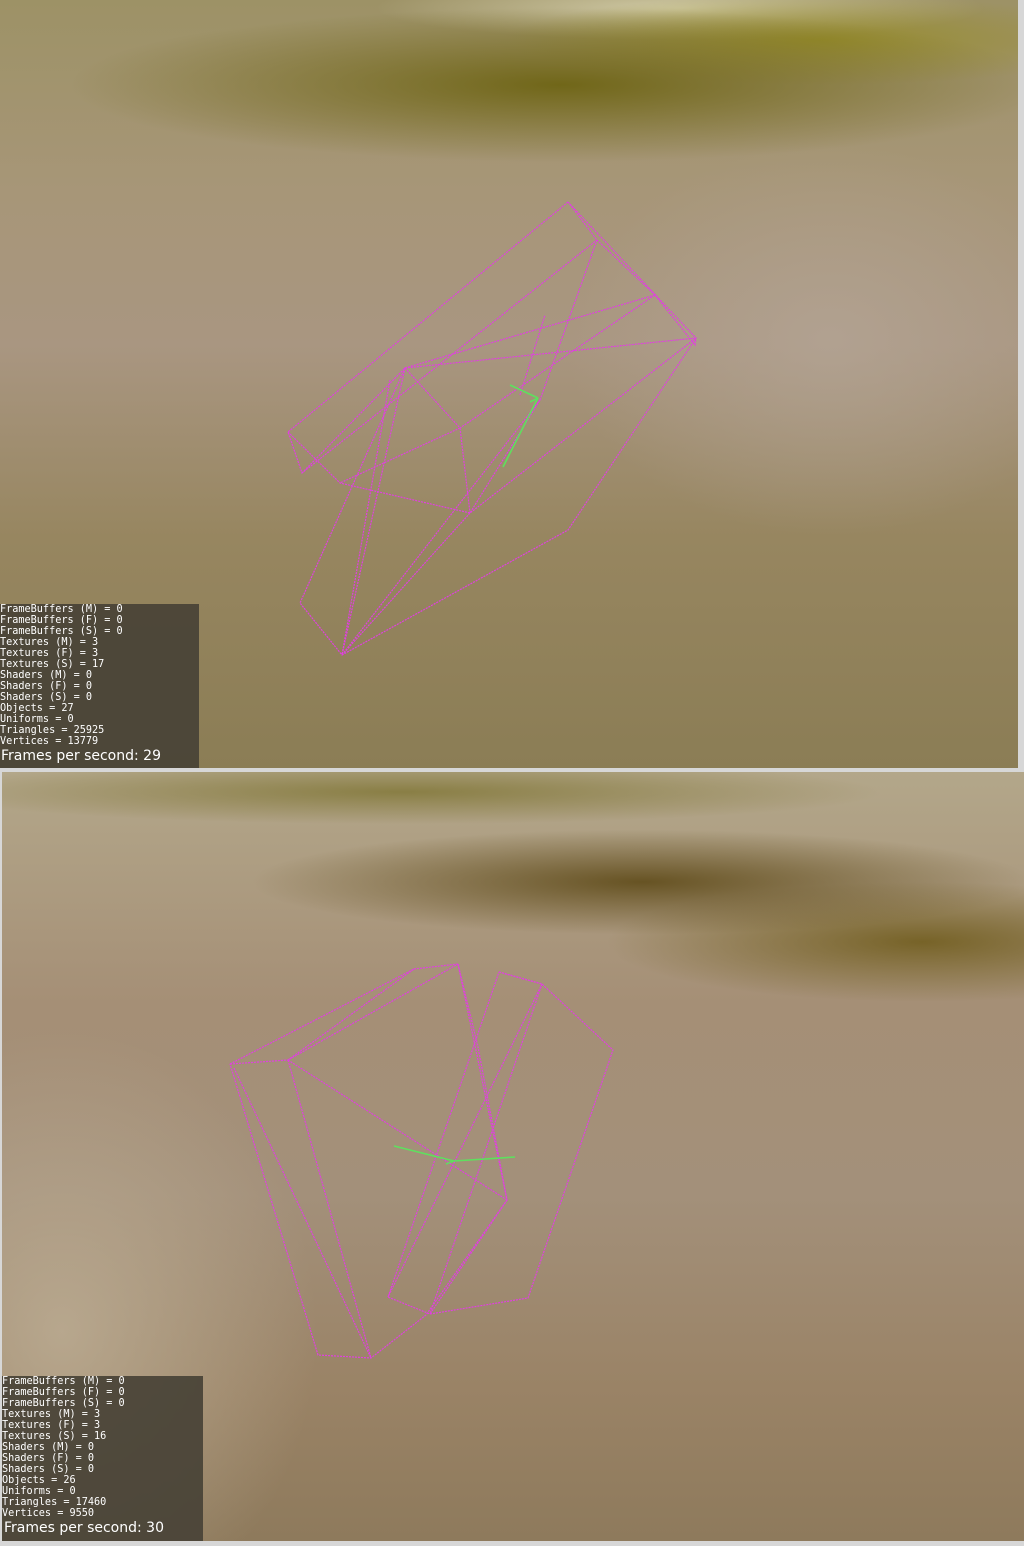 The height and width of the screenshot is (1546, 1024). What do you see at coordinates (54, 1502) in the screenshot?
I see `stat-line: Triangles = 17460` at bounding box center [54, 1502].